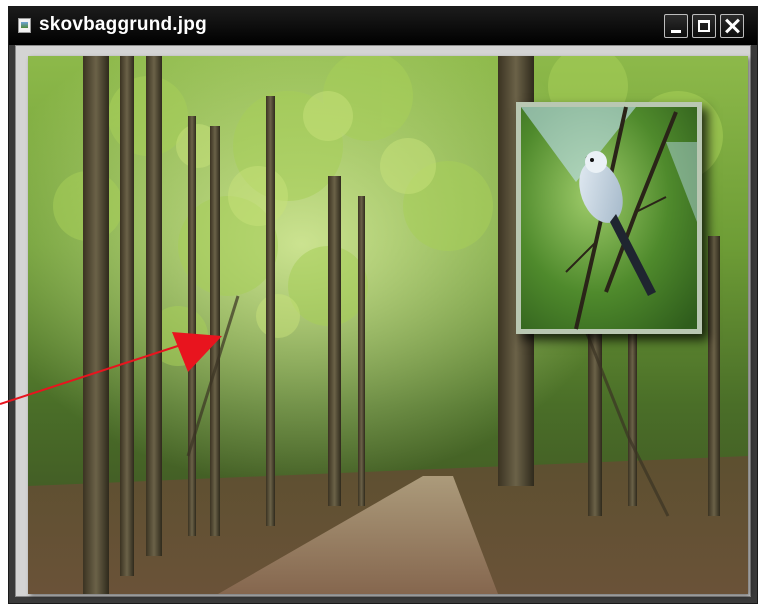 This screenshot has width=764, height=607. What do you see at coordinates (123, 24) in the screenshot?
I see `window-title: skovbaggrund.jpg` at bounding box center [123, 24].